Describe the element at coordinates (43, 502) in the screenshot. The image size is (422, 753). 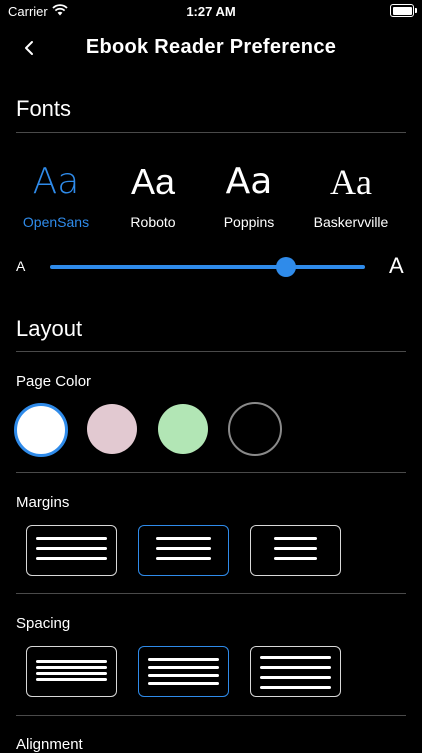
I see `margins-label: Margins` at that location.